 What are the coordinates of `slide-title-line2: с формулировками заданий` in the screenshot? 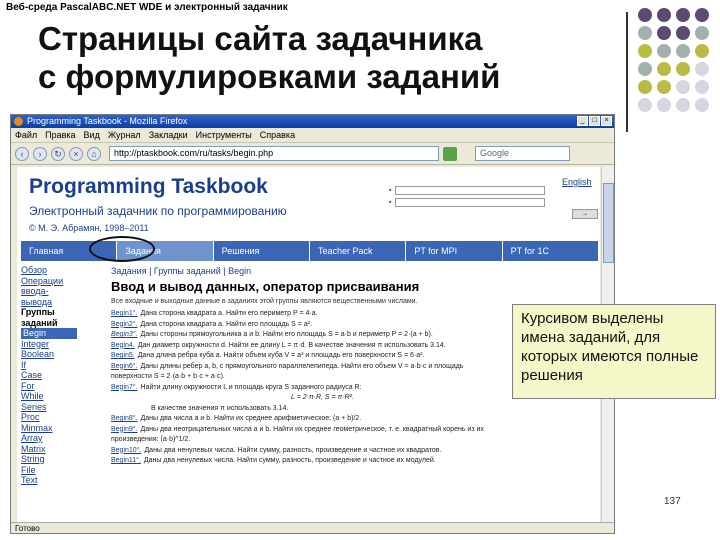 It's located at (269, 76).